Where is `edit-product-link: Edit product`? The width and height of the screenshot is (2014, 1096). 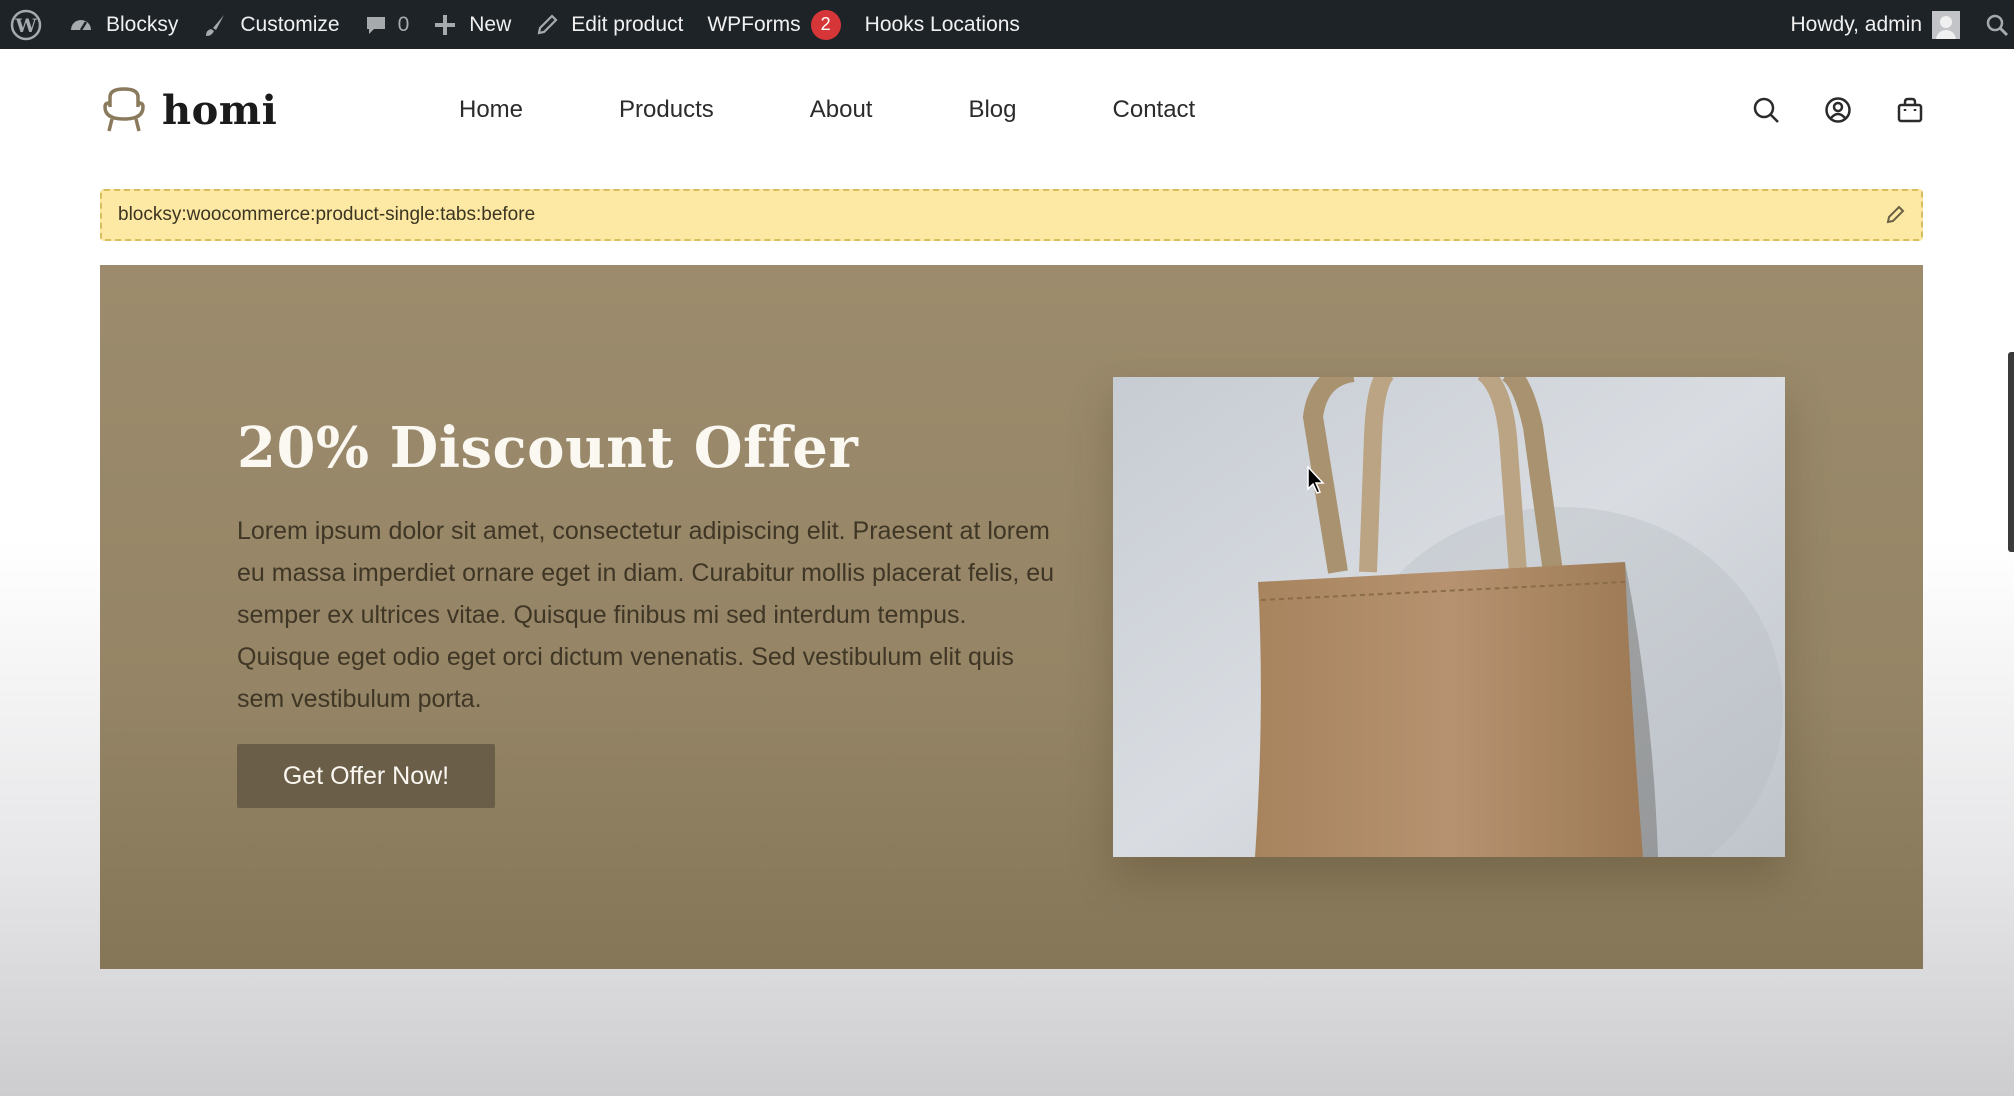
edit-product-link: Edit product is located at coordinates (609, 24).